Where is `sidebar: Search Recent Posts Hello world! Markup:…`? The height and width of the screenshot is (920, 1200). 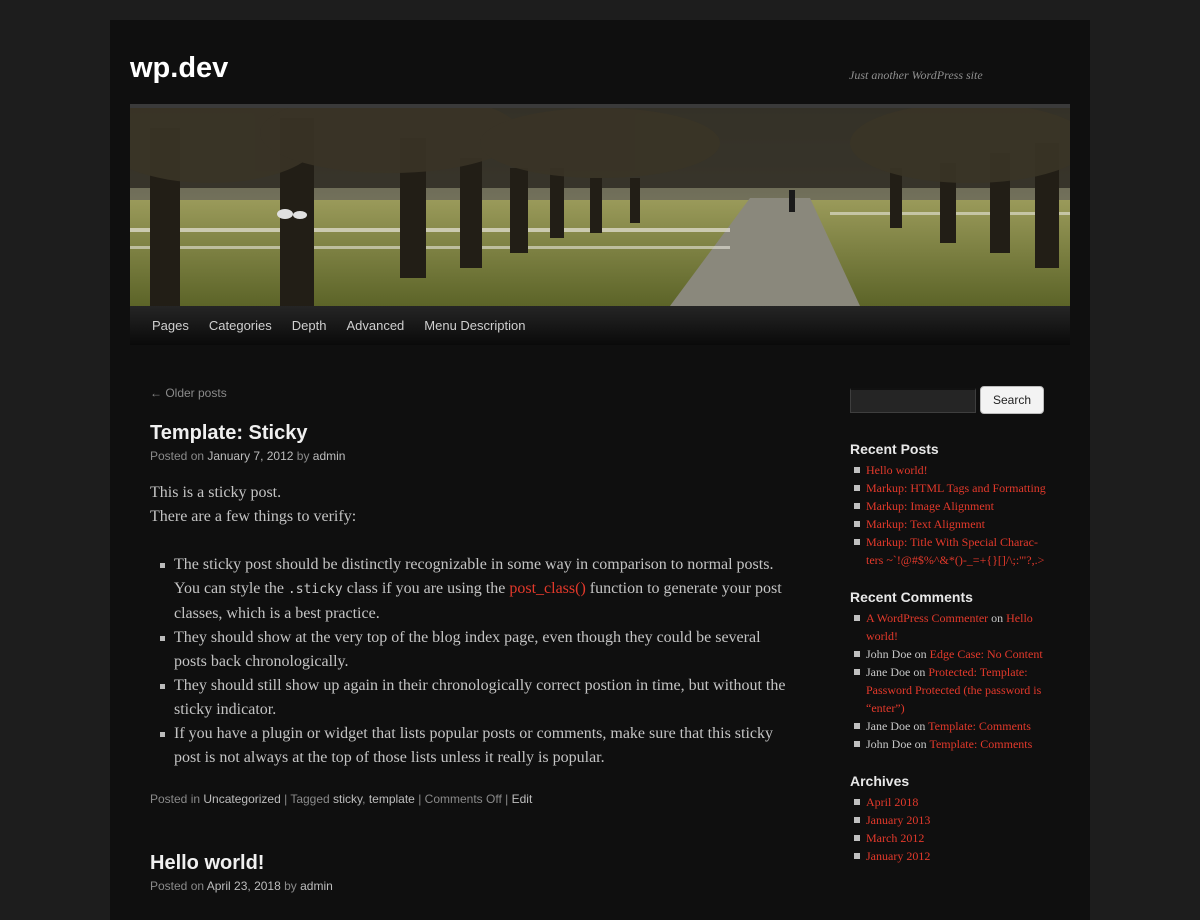
sidebar: Search Recent Posts Hello world! Markup:… is located at coordinates (950, 625).